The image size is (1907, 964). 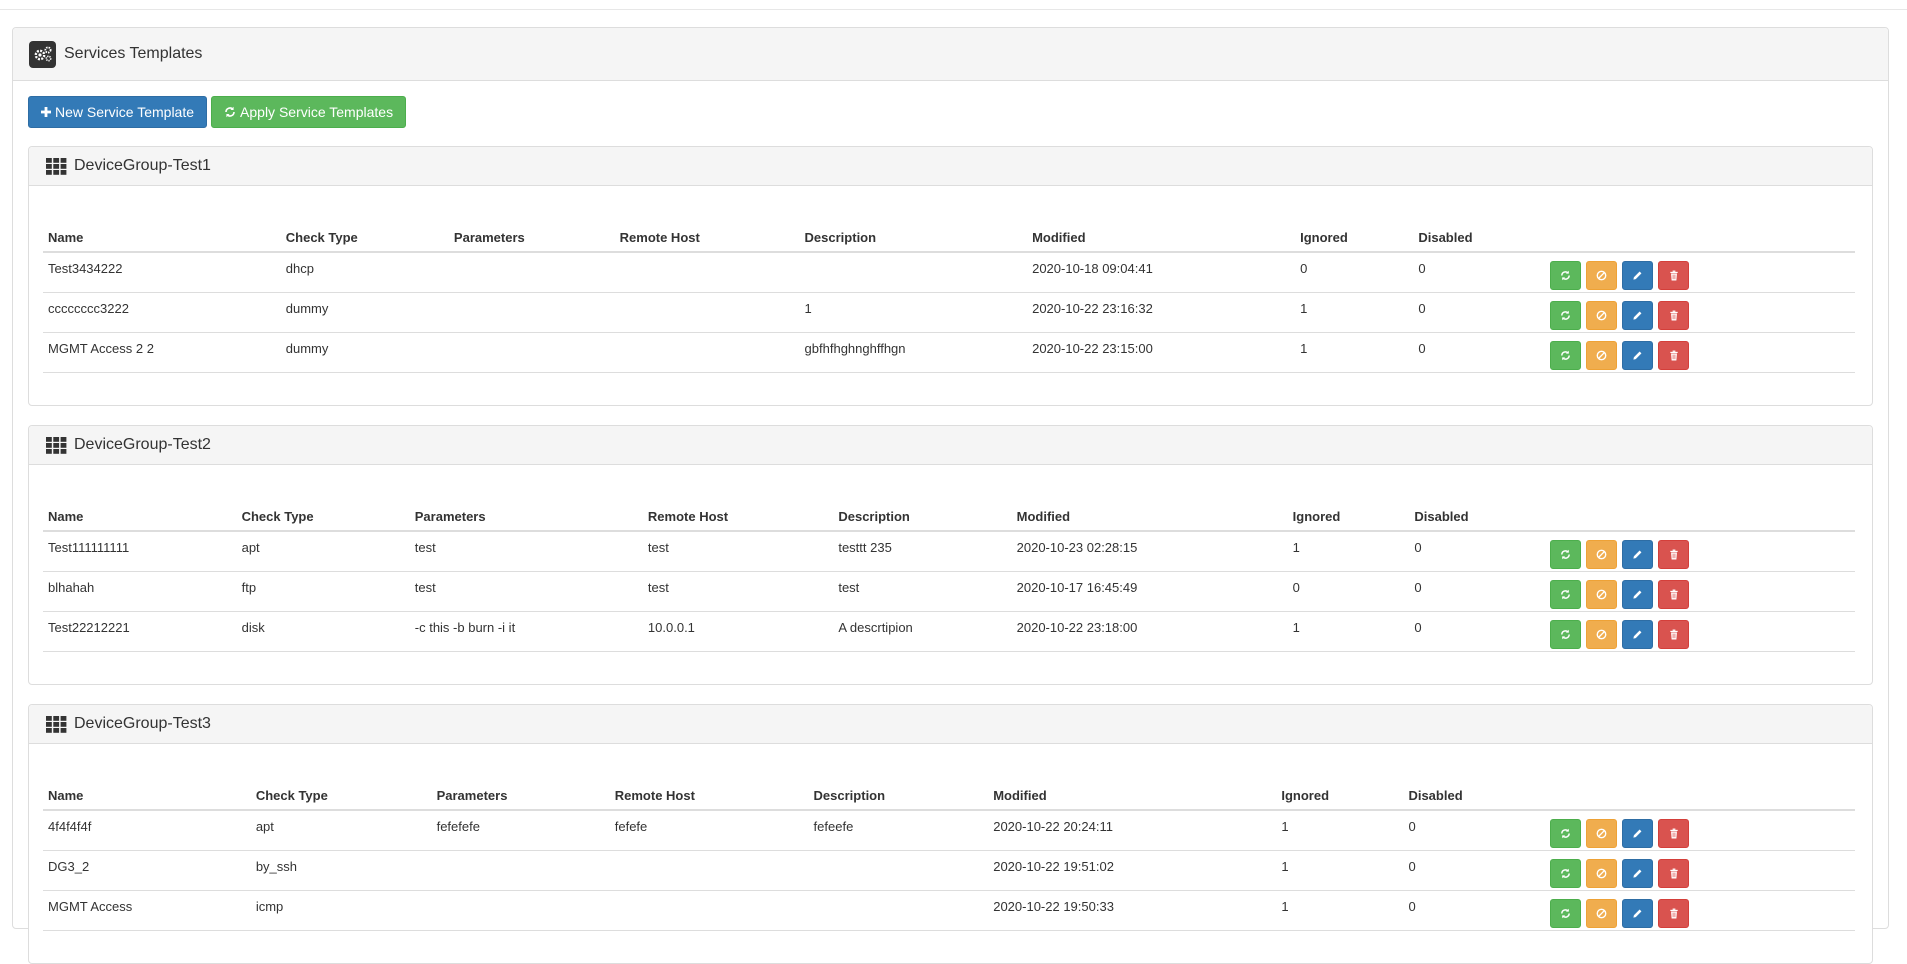 I want to click on cell-check-type: disk, so click(x=323, y=631).